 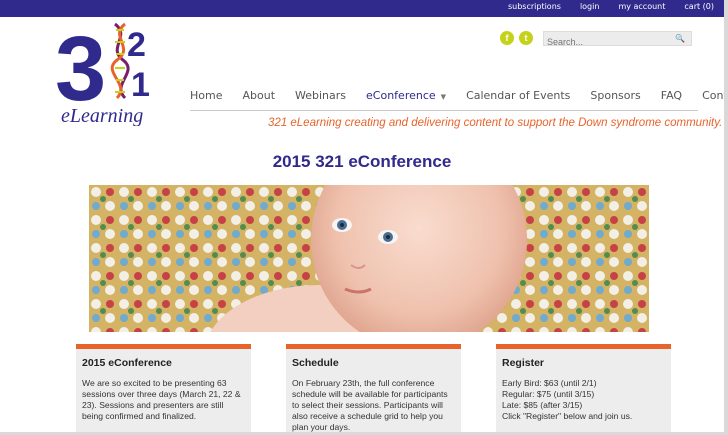 I want to click on utility-links: subscriptions login my account cart (0), so click(x=601, y=6).